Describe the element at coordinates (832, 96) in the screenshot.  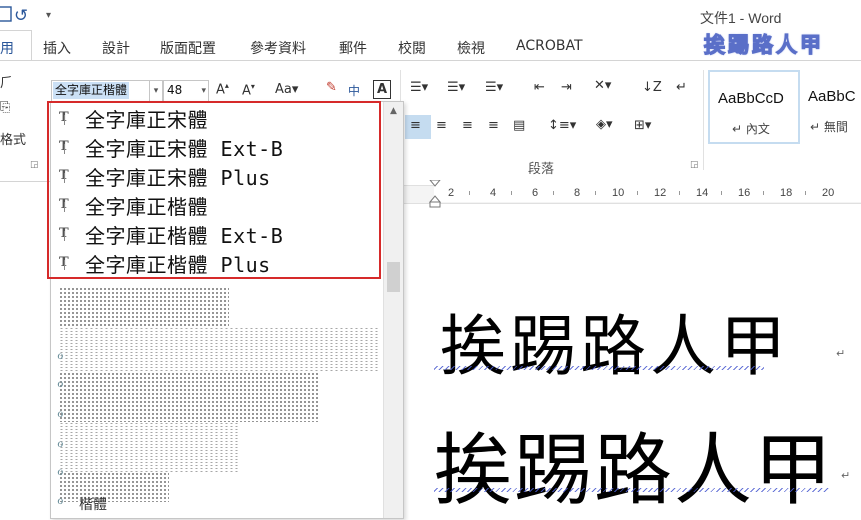
I see `style-sample: AaBbC` at that location.